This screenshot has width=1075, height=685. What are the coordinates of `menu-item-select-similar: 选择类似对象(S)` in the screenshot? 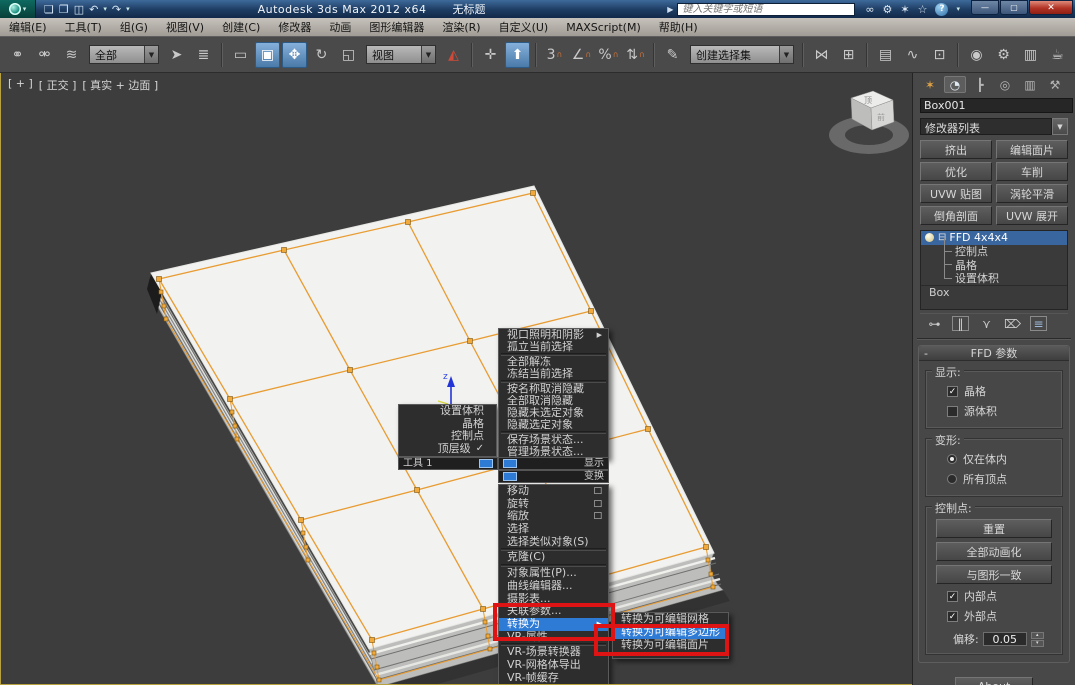 It's located at (553, 542).